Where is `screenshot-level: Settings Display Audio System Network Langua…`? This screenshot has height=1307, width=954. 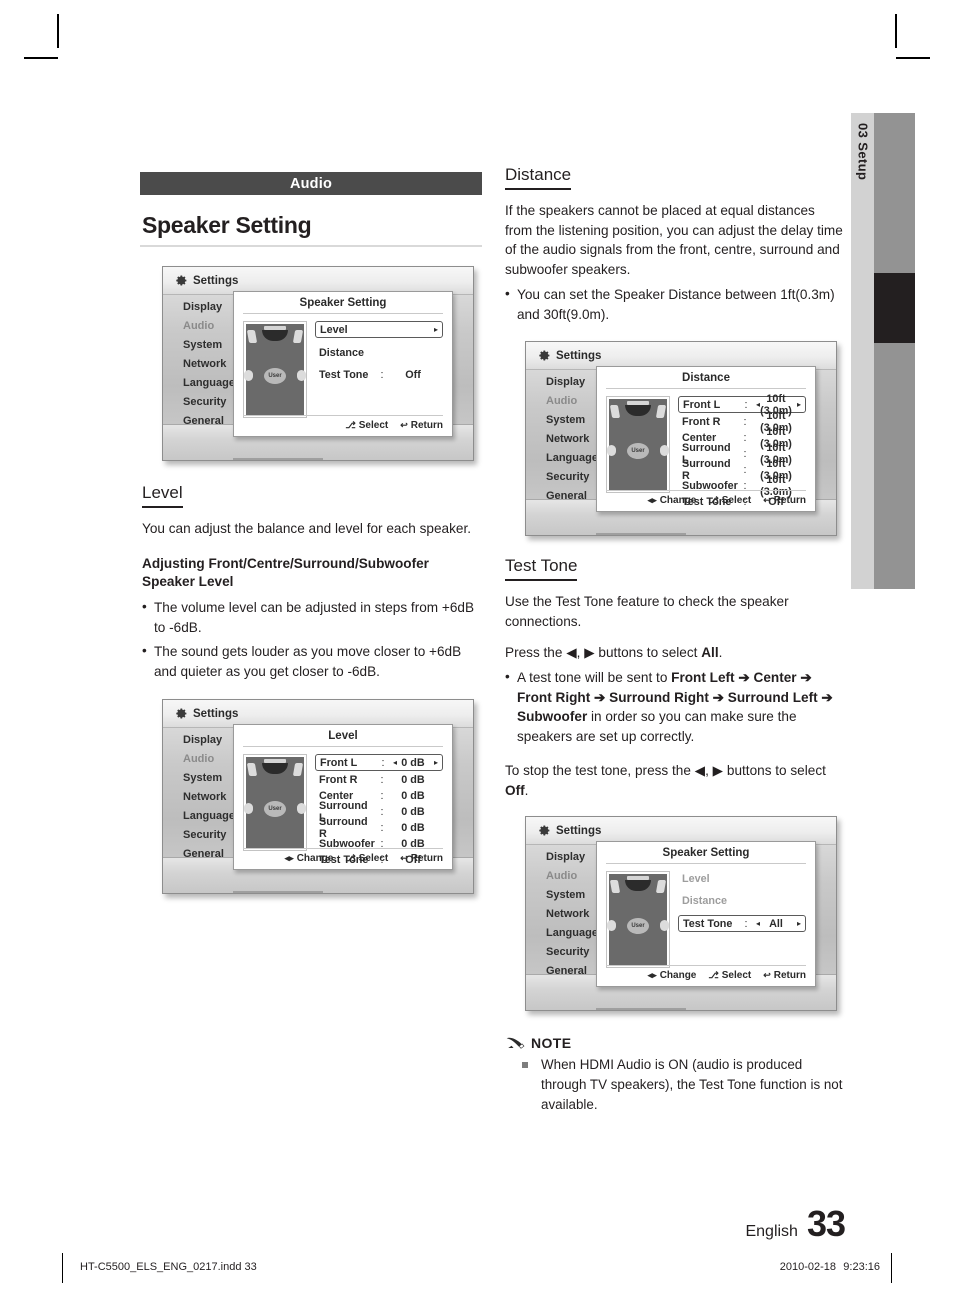 screenshot-level: Settings Display Audio System Network Langua… is located at coordinates (318, 797).